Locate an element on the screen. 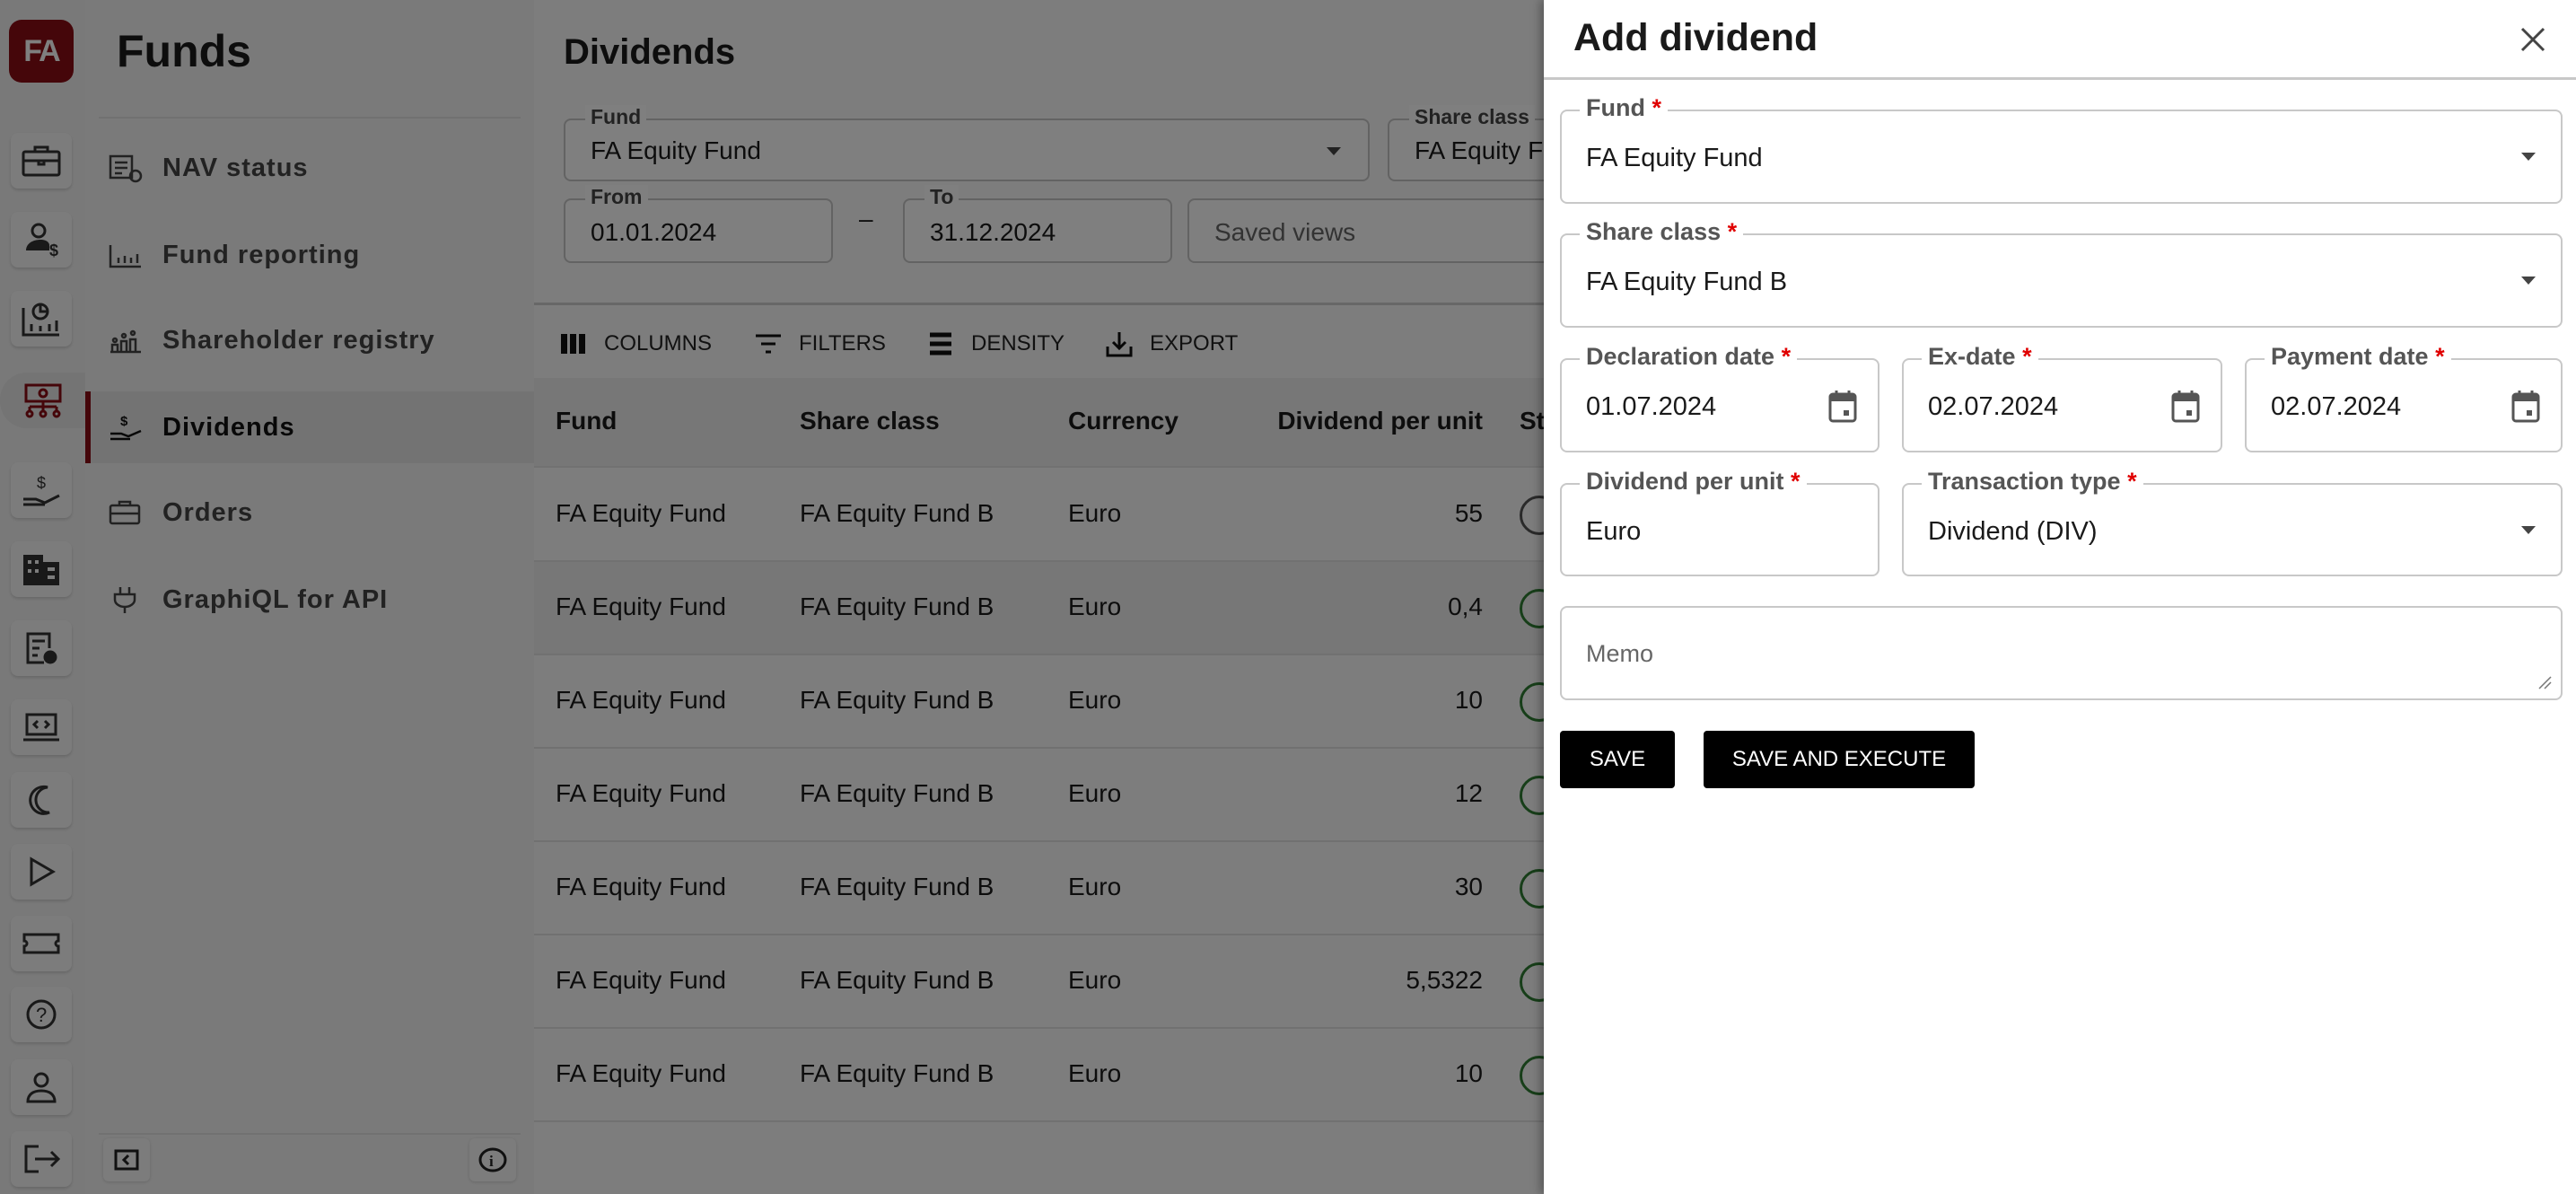 The image size is (2576, 1194). field-value: Dividend (DIV) is located at coordinates (2013, 531).